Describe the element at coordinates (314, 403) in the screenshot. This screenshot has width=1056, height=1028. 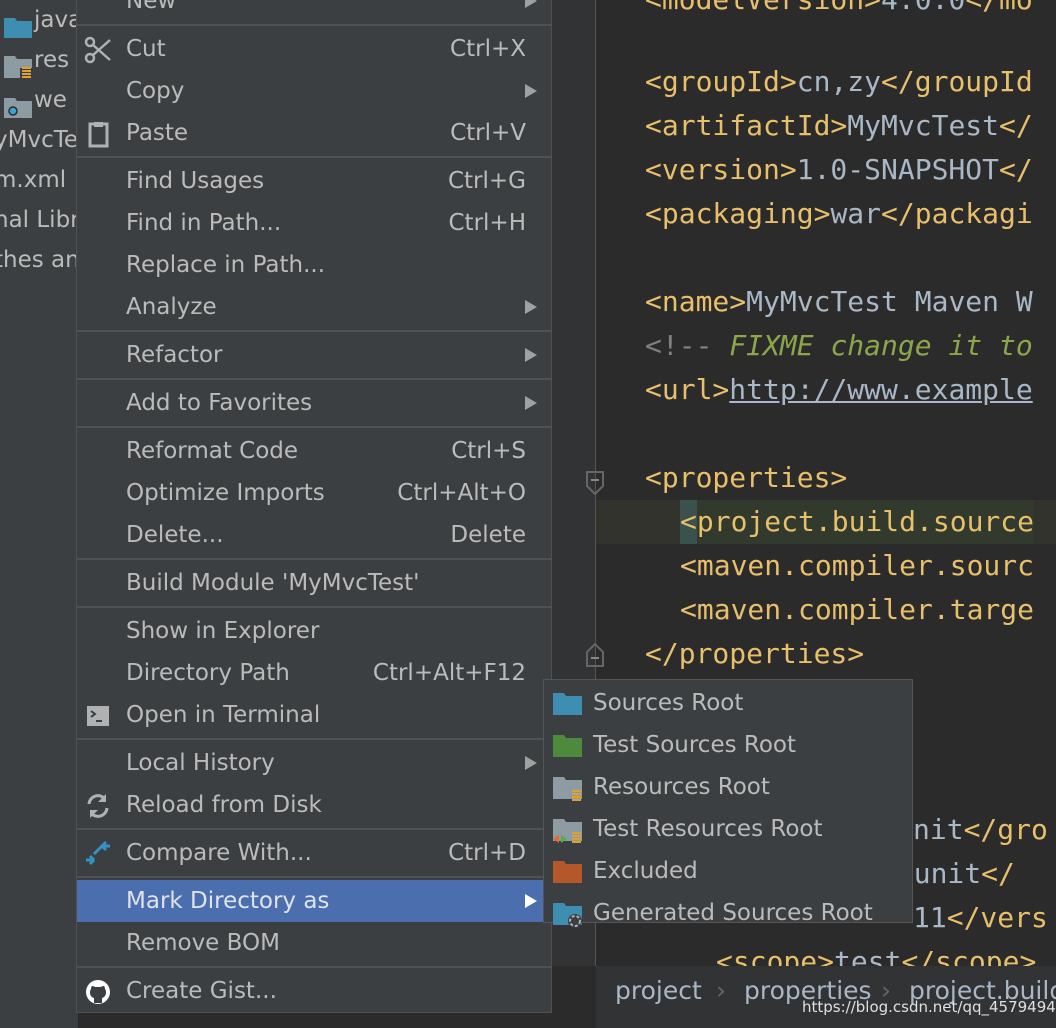
I see `menu-item-add-to-favorites: Add to Favorites` at that location.